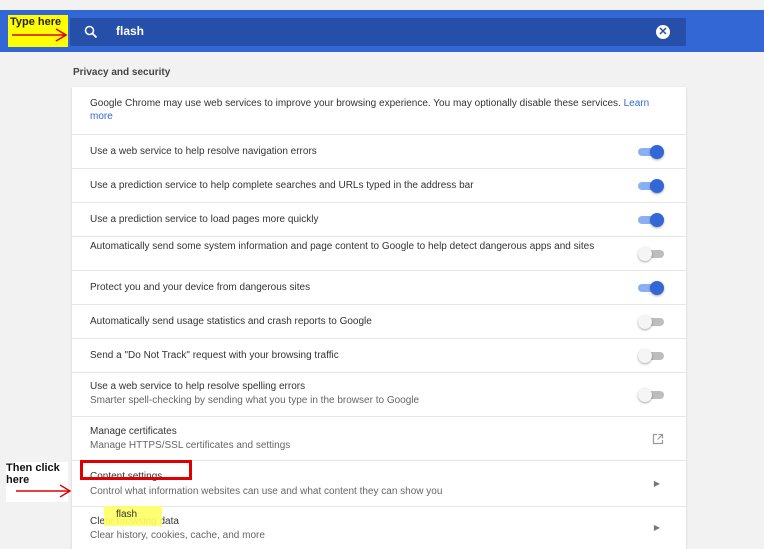  Describe the element at coordinates (40, 35) in the screenshot. I see `type-here-arrow-icon` at that location.